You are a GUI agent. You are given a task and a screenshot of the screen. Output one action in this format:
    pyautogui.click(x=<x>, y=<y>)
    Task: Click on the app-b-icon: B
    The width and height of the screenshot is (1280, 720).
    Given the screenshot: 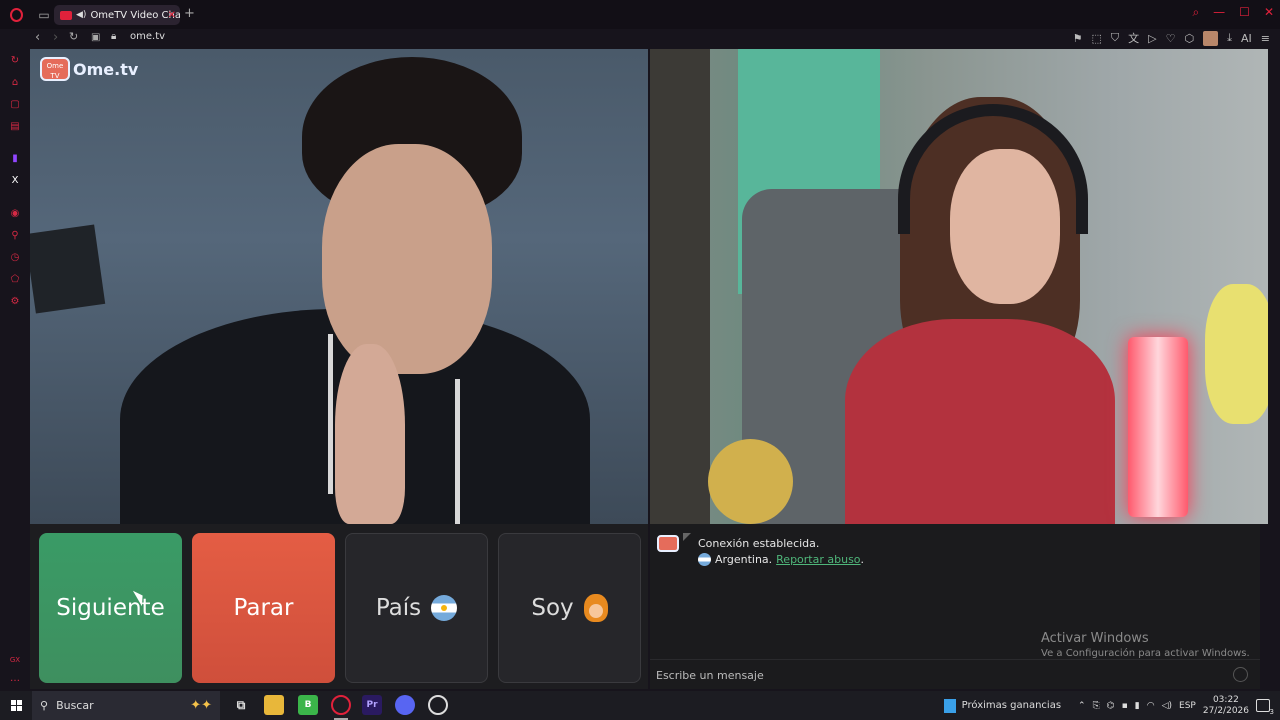 What is the action you would take?
    pyautogui.click(x=308, y=705)
    